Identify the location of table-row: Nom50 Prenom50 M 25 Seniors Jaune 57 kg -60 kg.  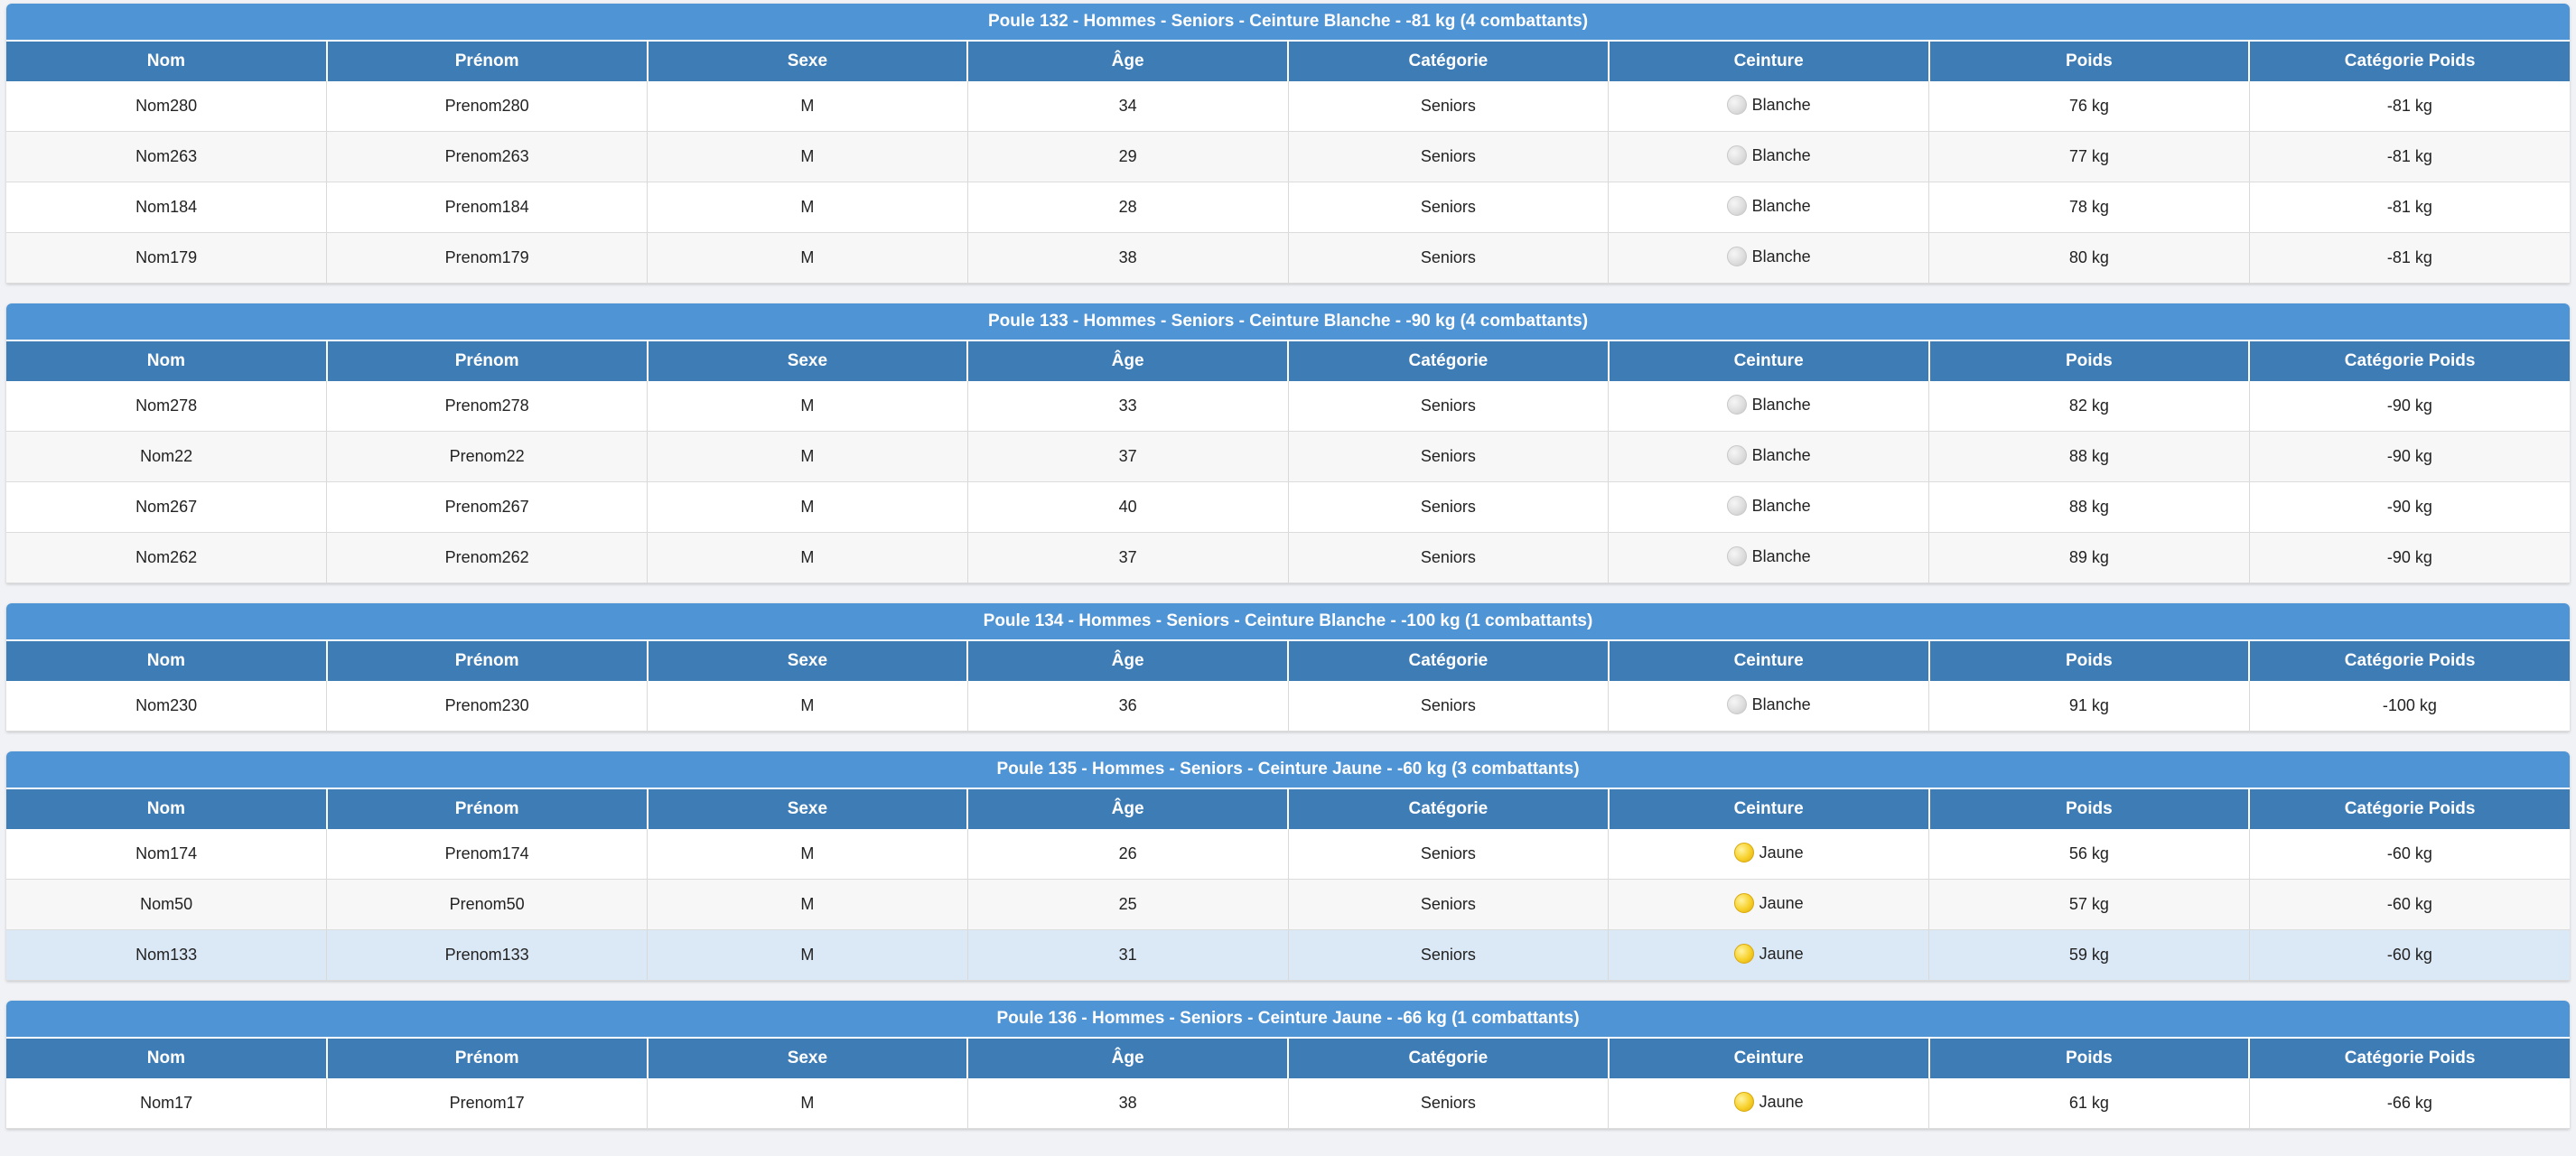
(1288, 904).